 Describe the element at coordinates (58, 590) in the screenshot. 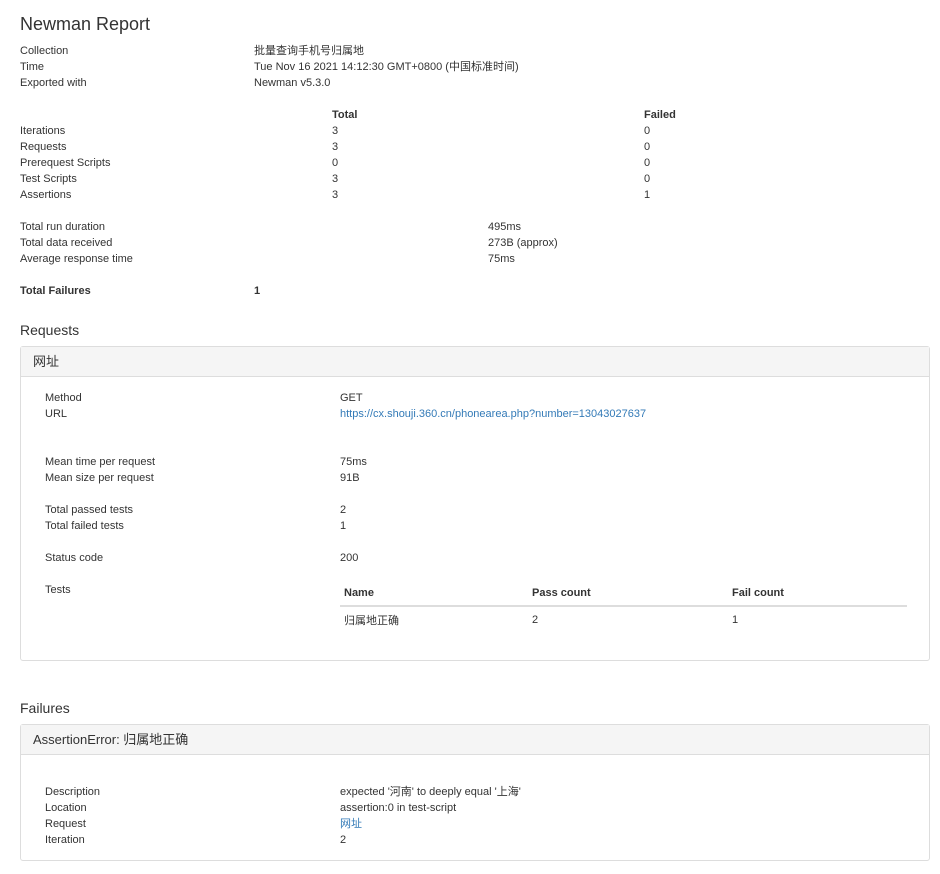

I see `tests-label: Tests` at that location.